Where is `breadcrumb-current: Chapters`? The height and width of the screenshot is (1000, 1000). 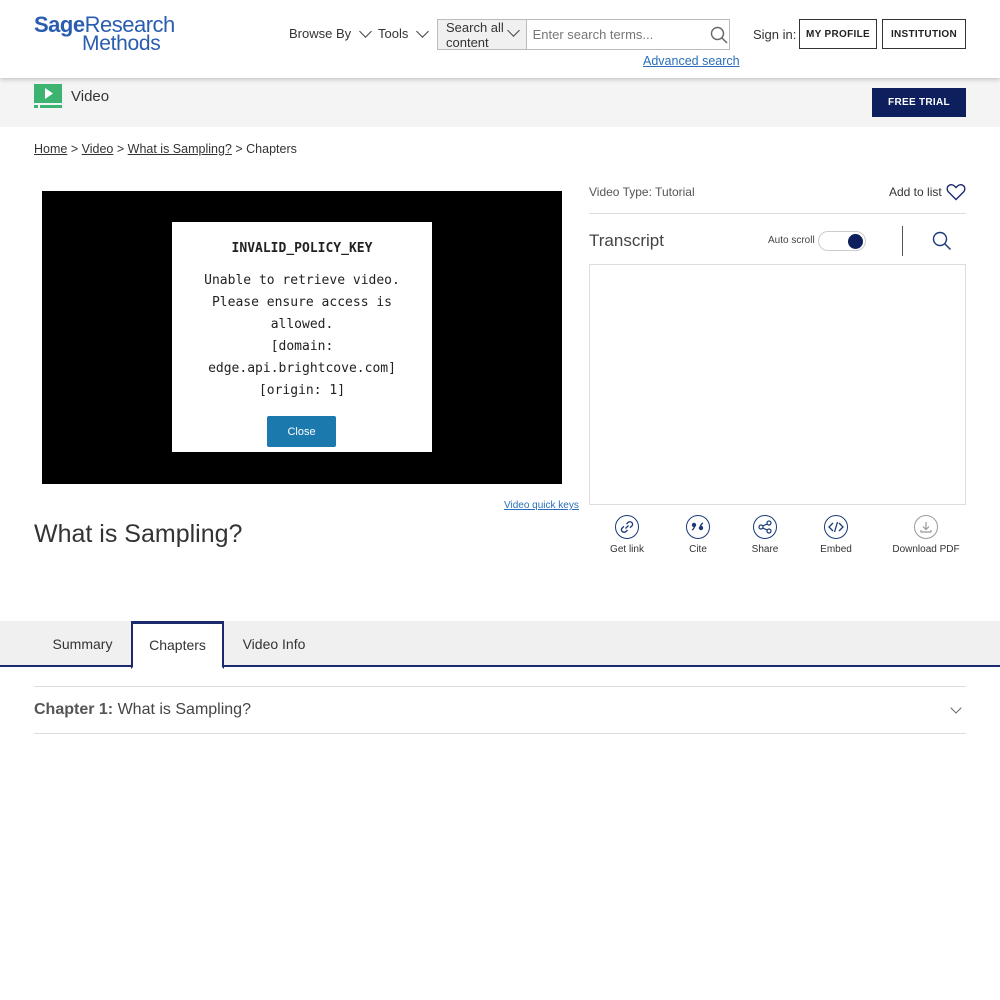 breadcrumb-current: Chapters is located at coordinates (271, 149).